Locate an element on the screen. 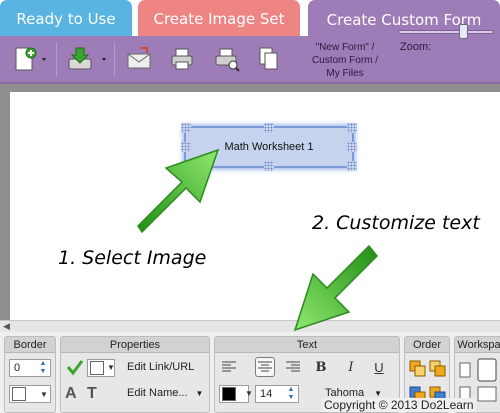  print-icon is located at coordinates (182, 59).